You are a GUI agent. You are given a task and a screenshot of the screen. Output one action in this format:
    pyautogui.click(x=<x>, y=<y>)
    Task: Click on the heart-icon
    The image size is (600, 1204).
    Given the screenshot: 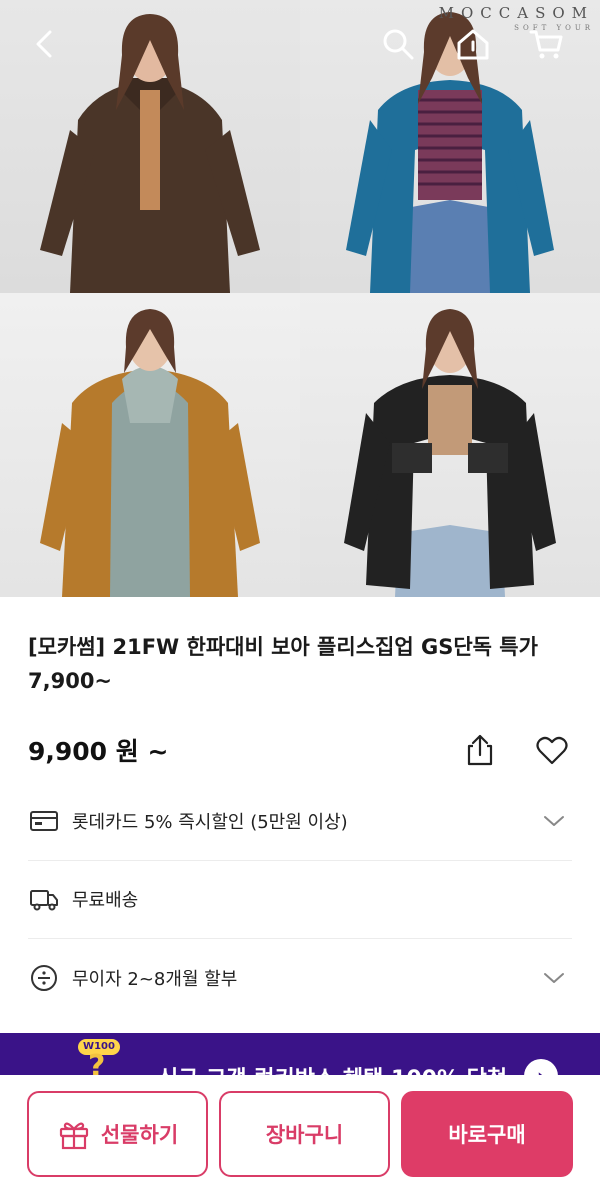 What is the action you would take?
    pyautogui.click(x=552, y=750)
    